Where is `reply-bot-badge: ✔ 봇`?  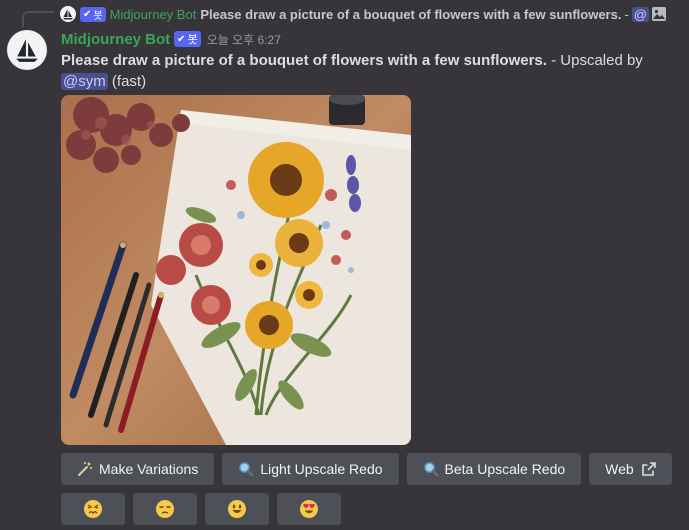
reply-bot-badge: ✔ 봇 is located at coordinates (93, 14).